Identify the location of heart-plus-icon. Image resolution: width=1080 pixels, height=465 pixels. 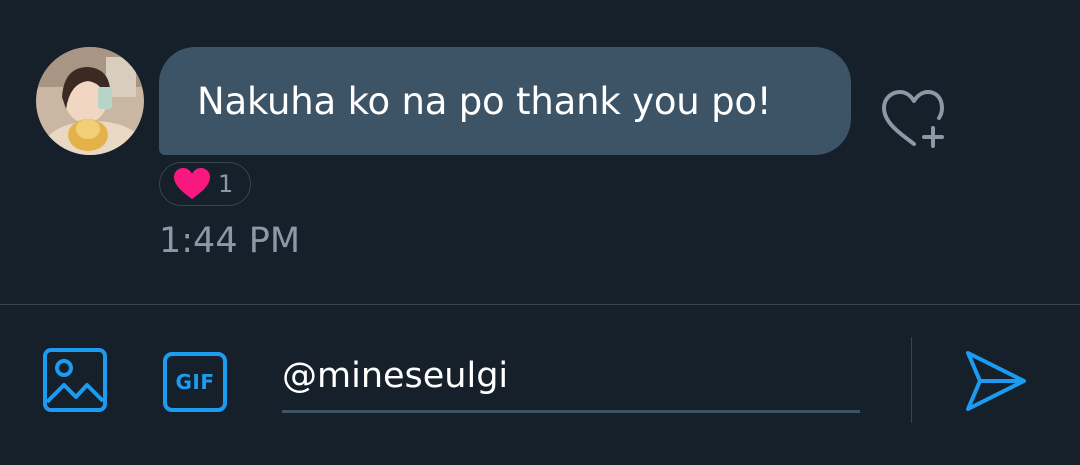
(913, 119).